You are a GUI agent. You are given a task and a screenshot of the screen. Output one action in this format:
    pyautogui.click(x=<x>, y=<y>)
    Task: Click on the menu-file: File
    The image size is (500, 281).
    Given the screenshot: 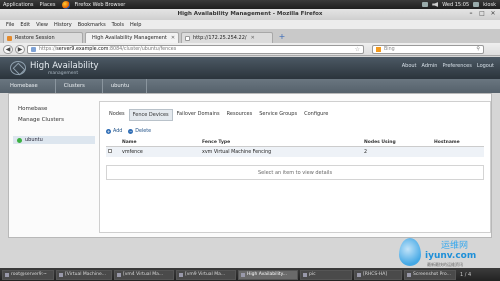 What is the action you would take?
    pyautogui.click(x=10, y=25)
    